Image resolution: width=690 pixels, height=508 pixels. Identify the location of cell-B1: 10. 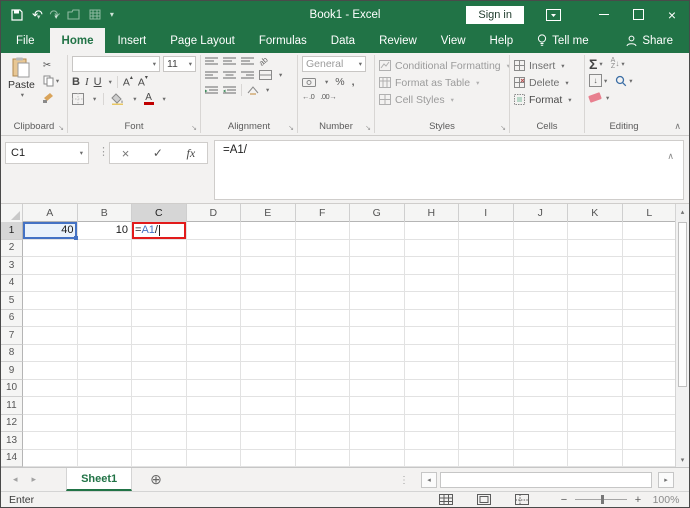
(104, 231).